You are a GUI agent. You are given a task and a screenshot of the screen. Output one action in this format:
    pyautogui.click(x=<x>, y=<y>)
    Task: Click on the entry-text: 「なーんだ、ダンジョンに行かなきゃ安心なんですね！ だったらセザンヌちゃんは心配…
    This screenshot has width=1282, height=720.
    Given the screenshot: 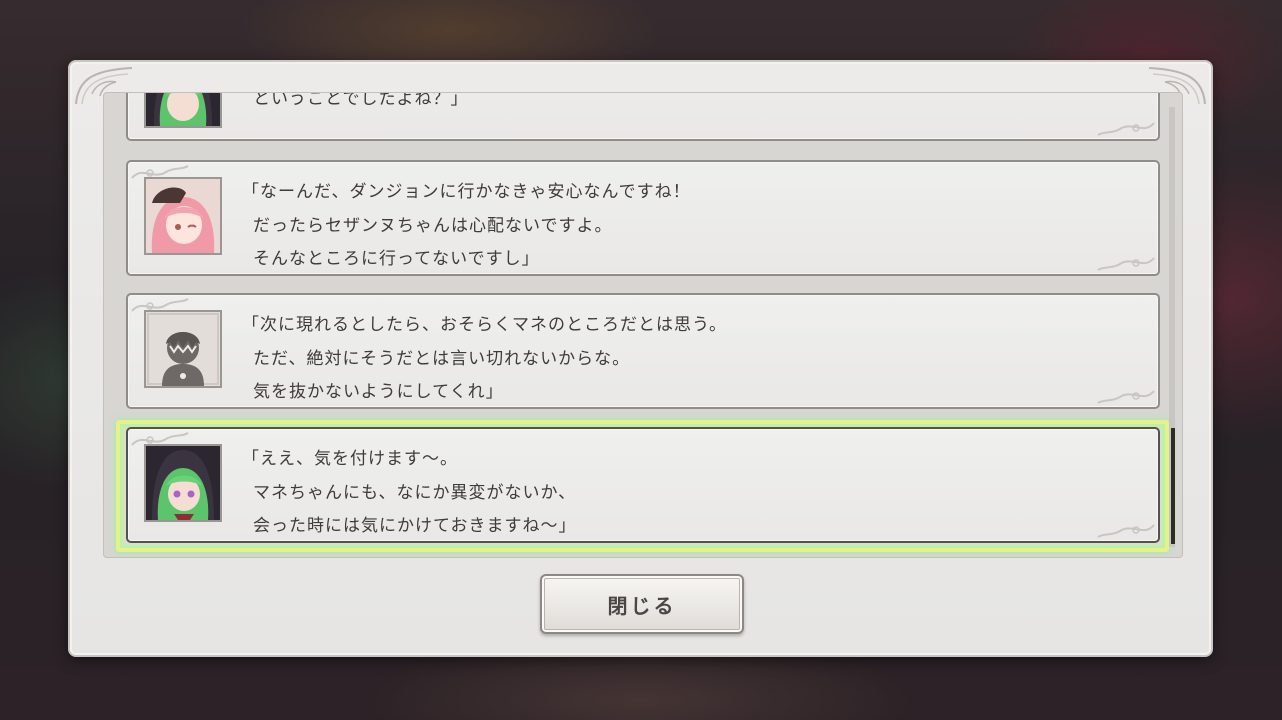 What is the action you would take?
    pyautogui.click(x=466, y=226)
    